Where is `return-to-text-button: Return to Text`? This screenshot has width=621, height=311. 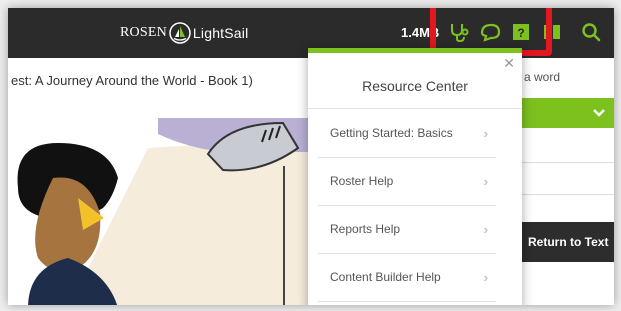 return-to-text-button: Return to Text is located at coordinates (565, 242).